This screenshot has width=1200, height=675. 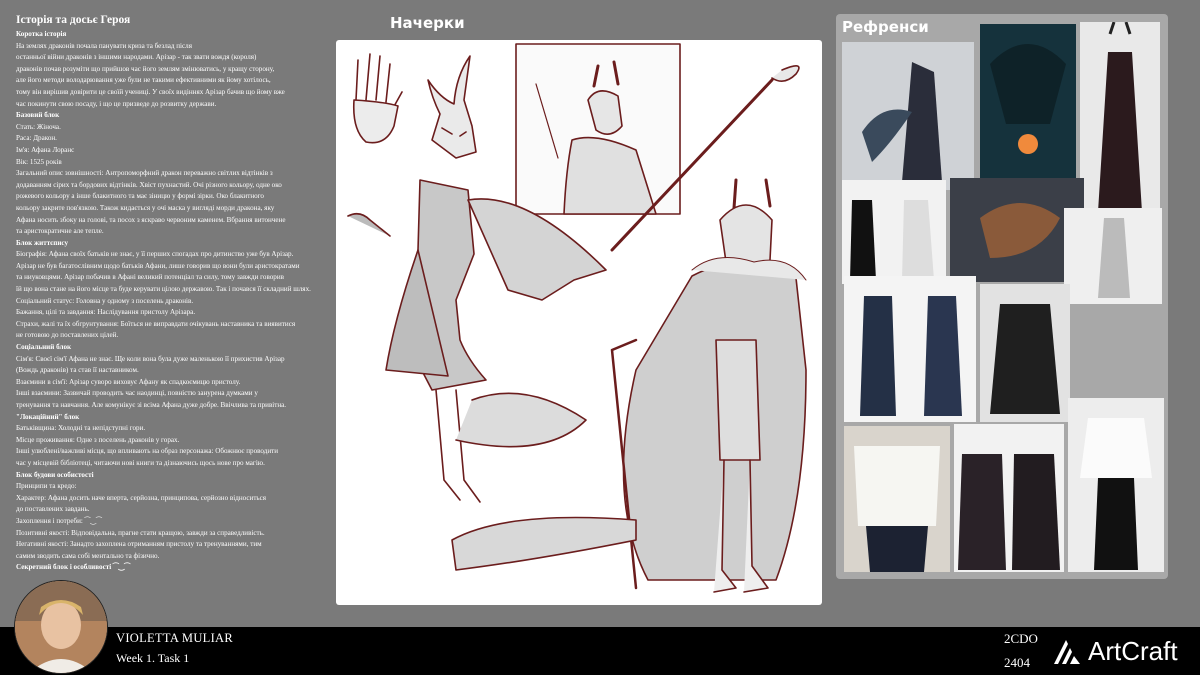 I want to click on story-line: та аристократичне але тепле., so click(x=60, y=231).